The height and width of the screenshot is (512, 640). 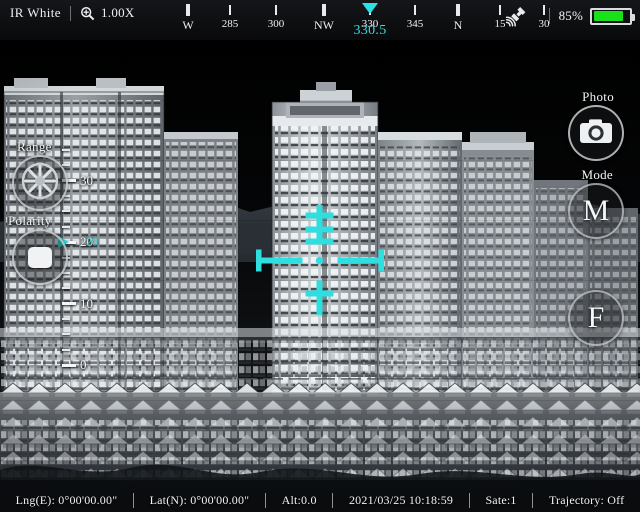 What do you see at coordinates (401, 499) in the screenshot?
I see `datetime-readout: 2021/03/25 10:18:59` at bounding box center [401, 499].